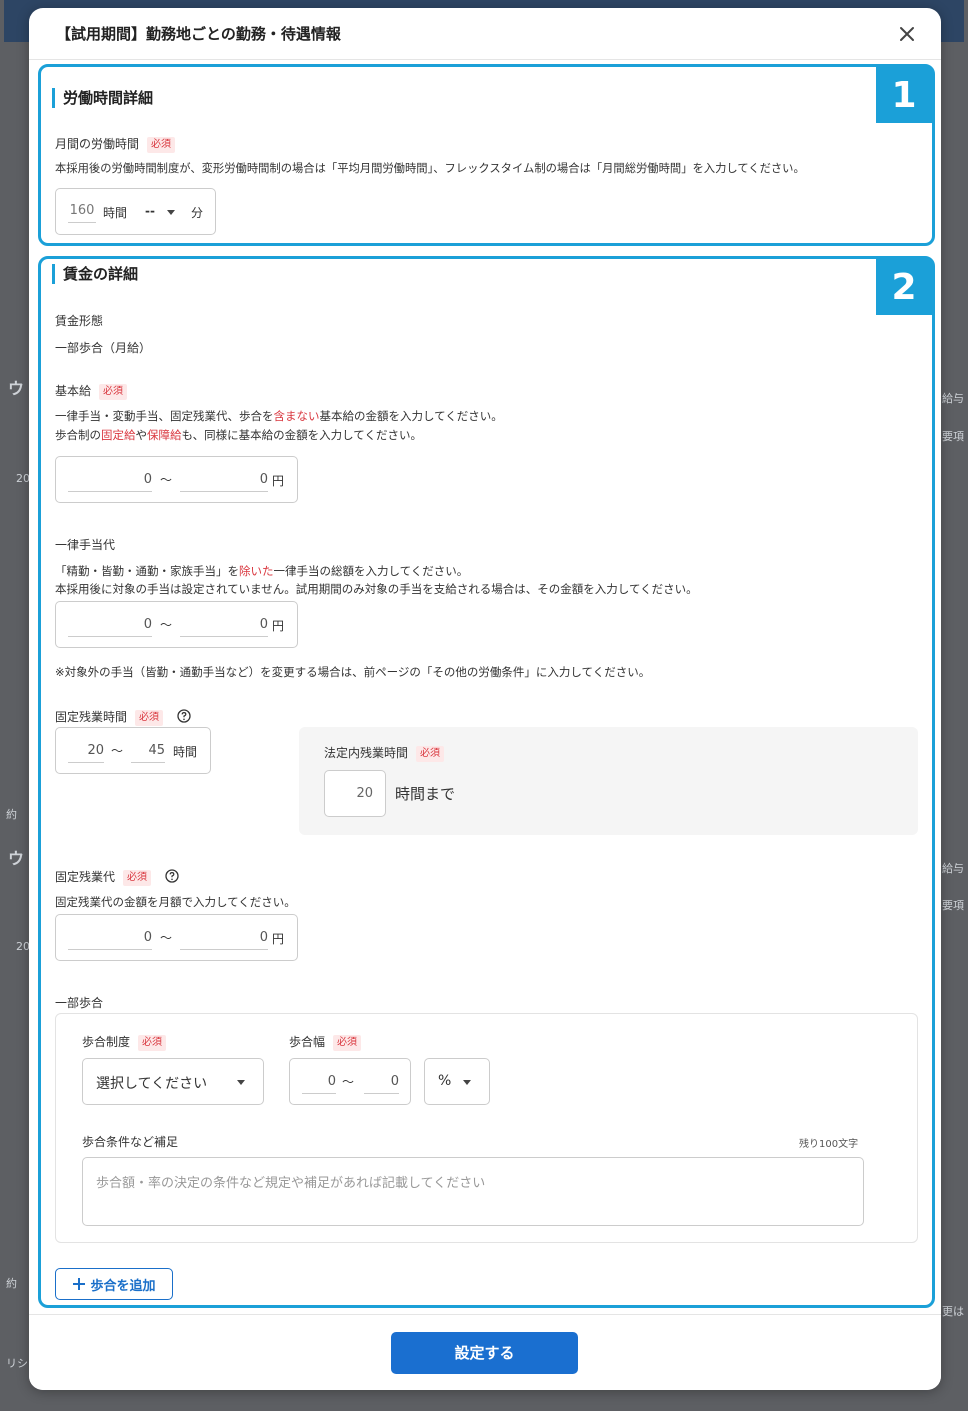 The width and height of the screenshot is (968, 1411). Describe the element at coordinates (381, 1084) in the screenshot. I see `commission-max-input: 0` at that location.